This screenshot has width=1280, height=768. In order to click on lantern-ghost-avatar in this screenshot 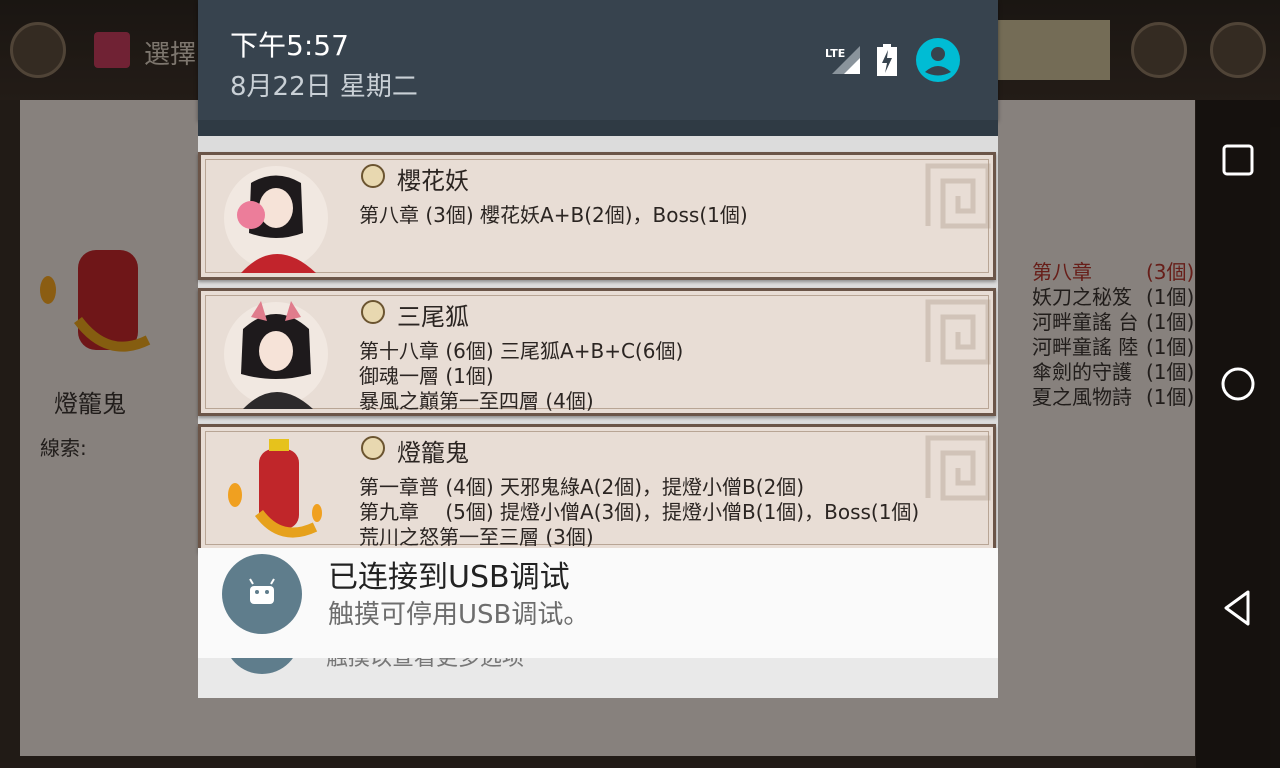, I will do `click(275, 488)`.